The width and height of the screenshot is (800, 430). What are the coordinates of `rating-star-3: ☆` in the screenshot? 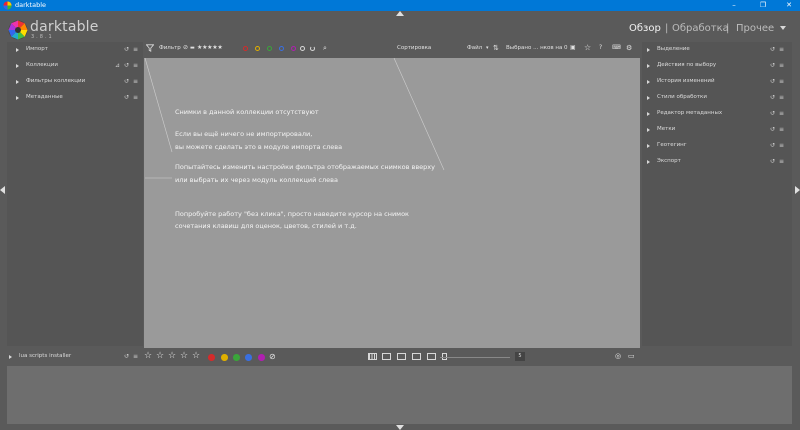 It's located at (172, 356).